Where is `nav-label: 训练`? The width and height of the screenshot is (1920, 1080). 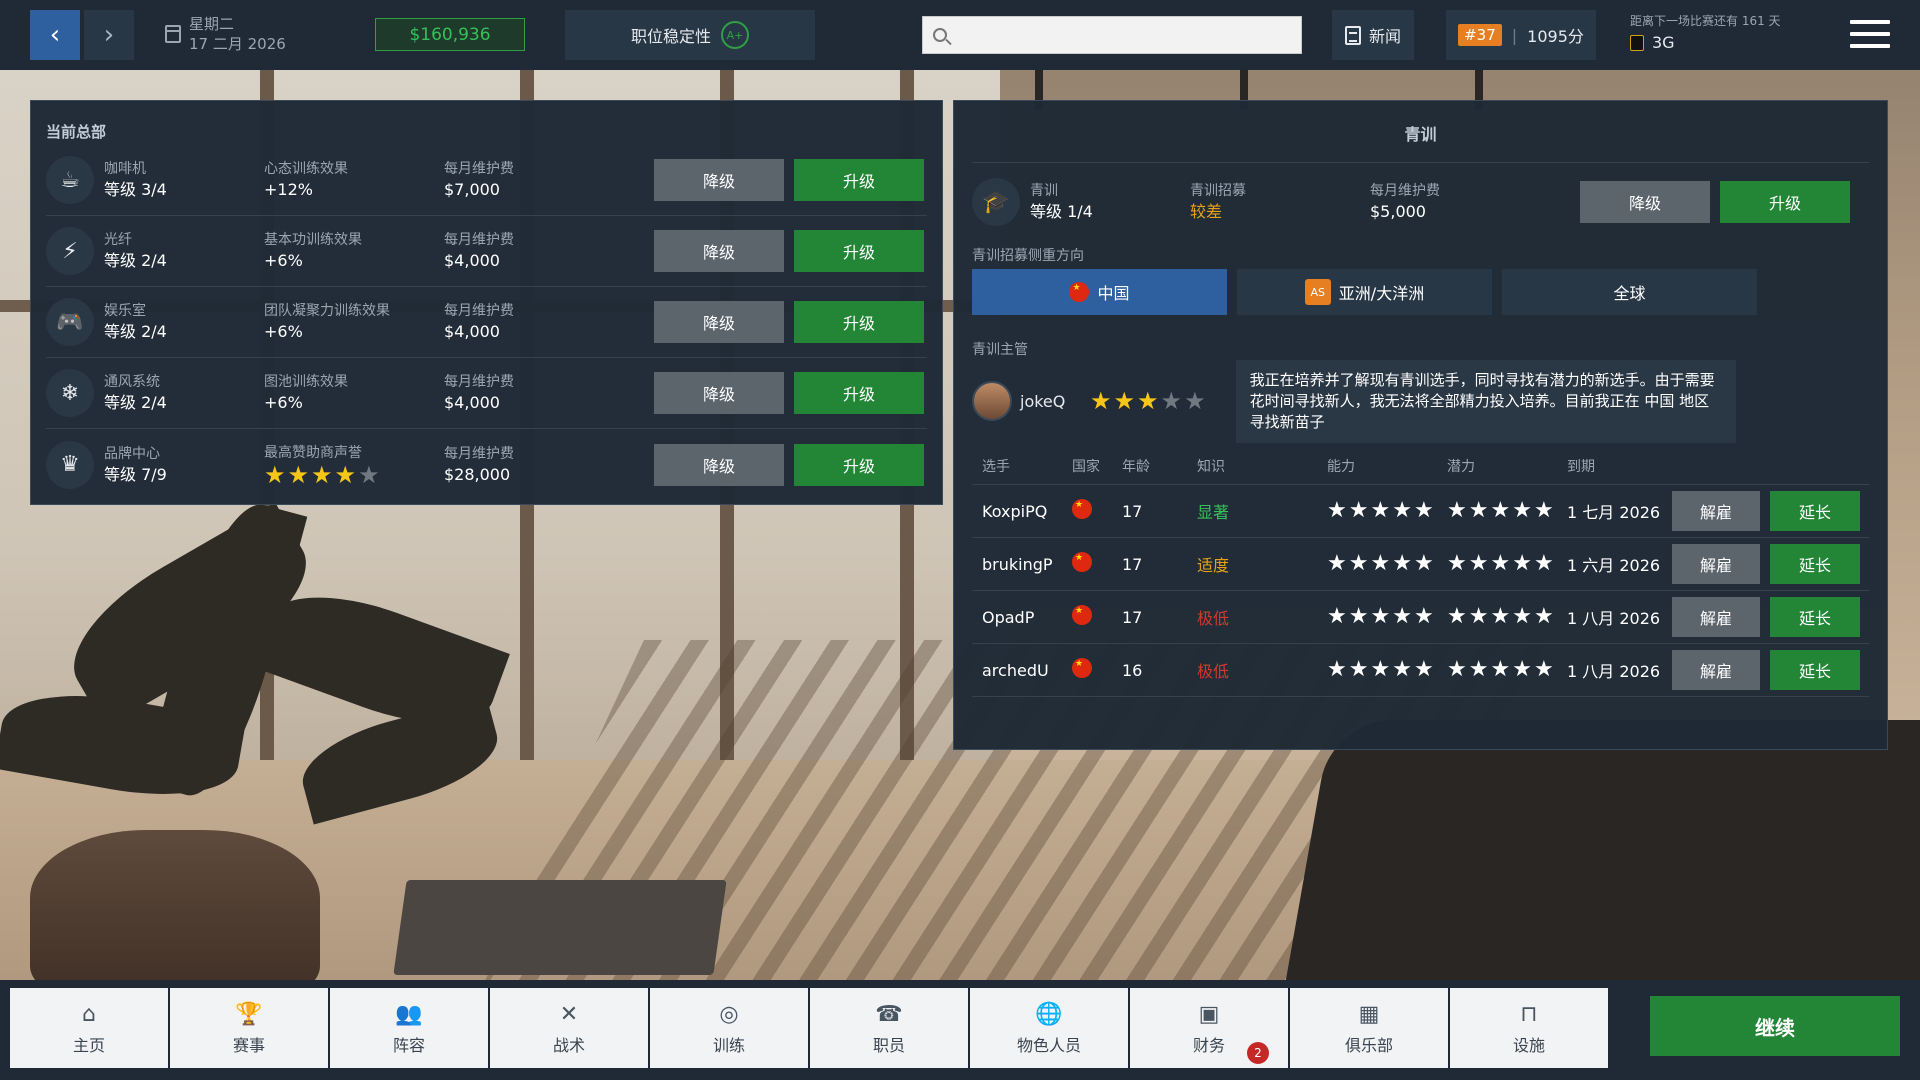 nav-label: 训练 is located at coordinates (728, 1045).